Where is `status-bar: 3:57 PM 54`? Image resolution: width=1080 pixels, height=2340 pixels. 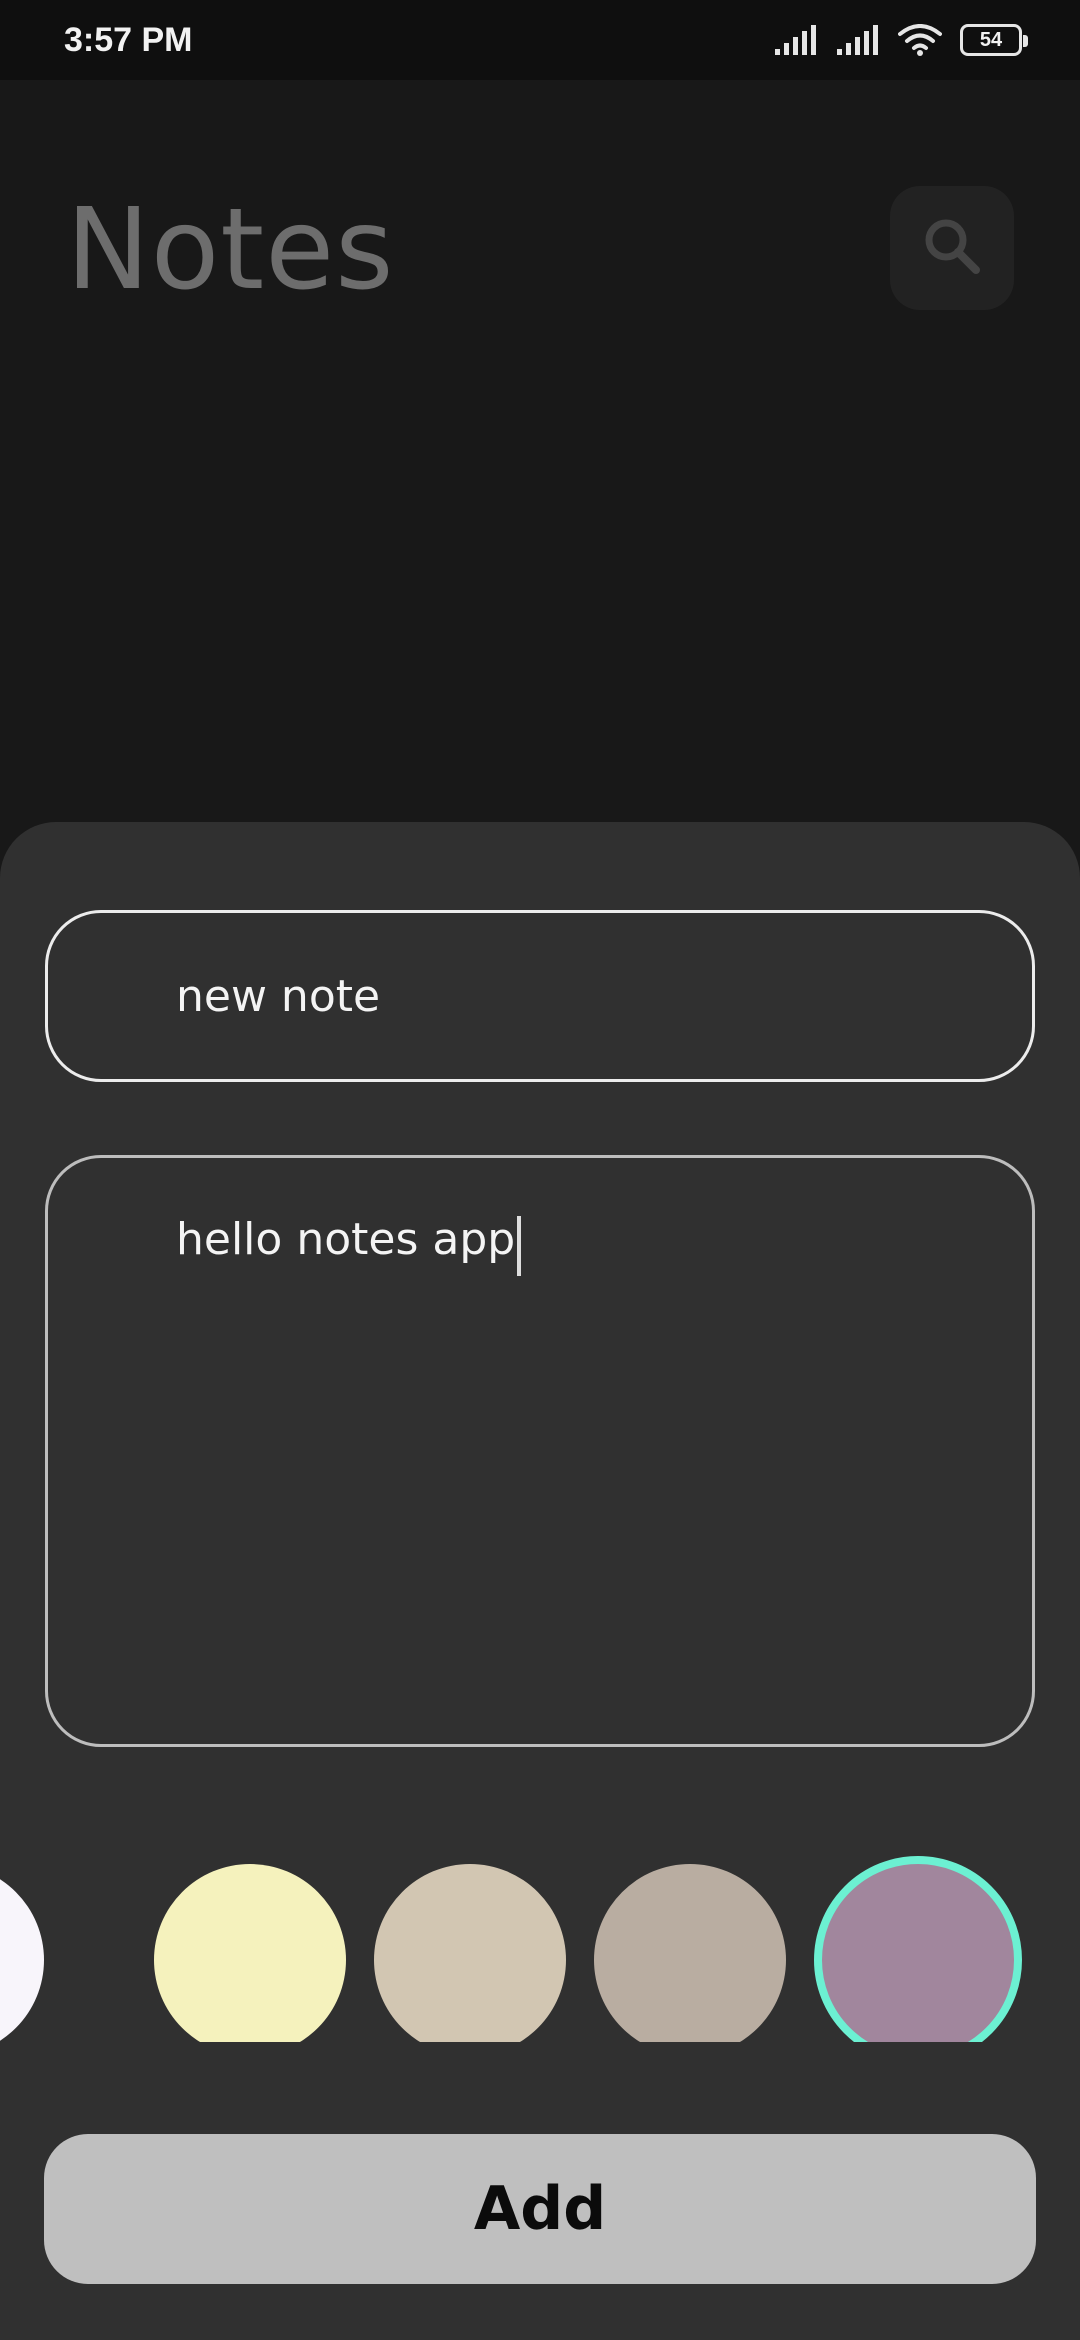 status-bar: 3:57 PM 54 is located at coordinates (540, 40).